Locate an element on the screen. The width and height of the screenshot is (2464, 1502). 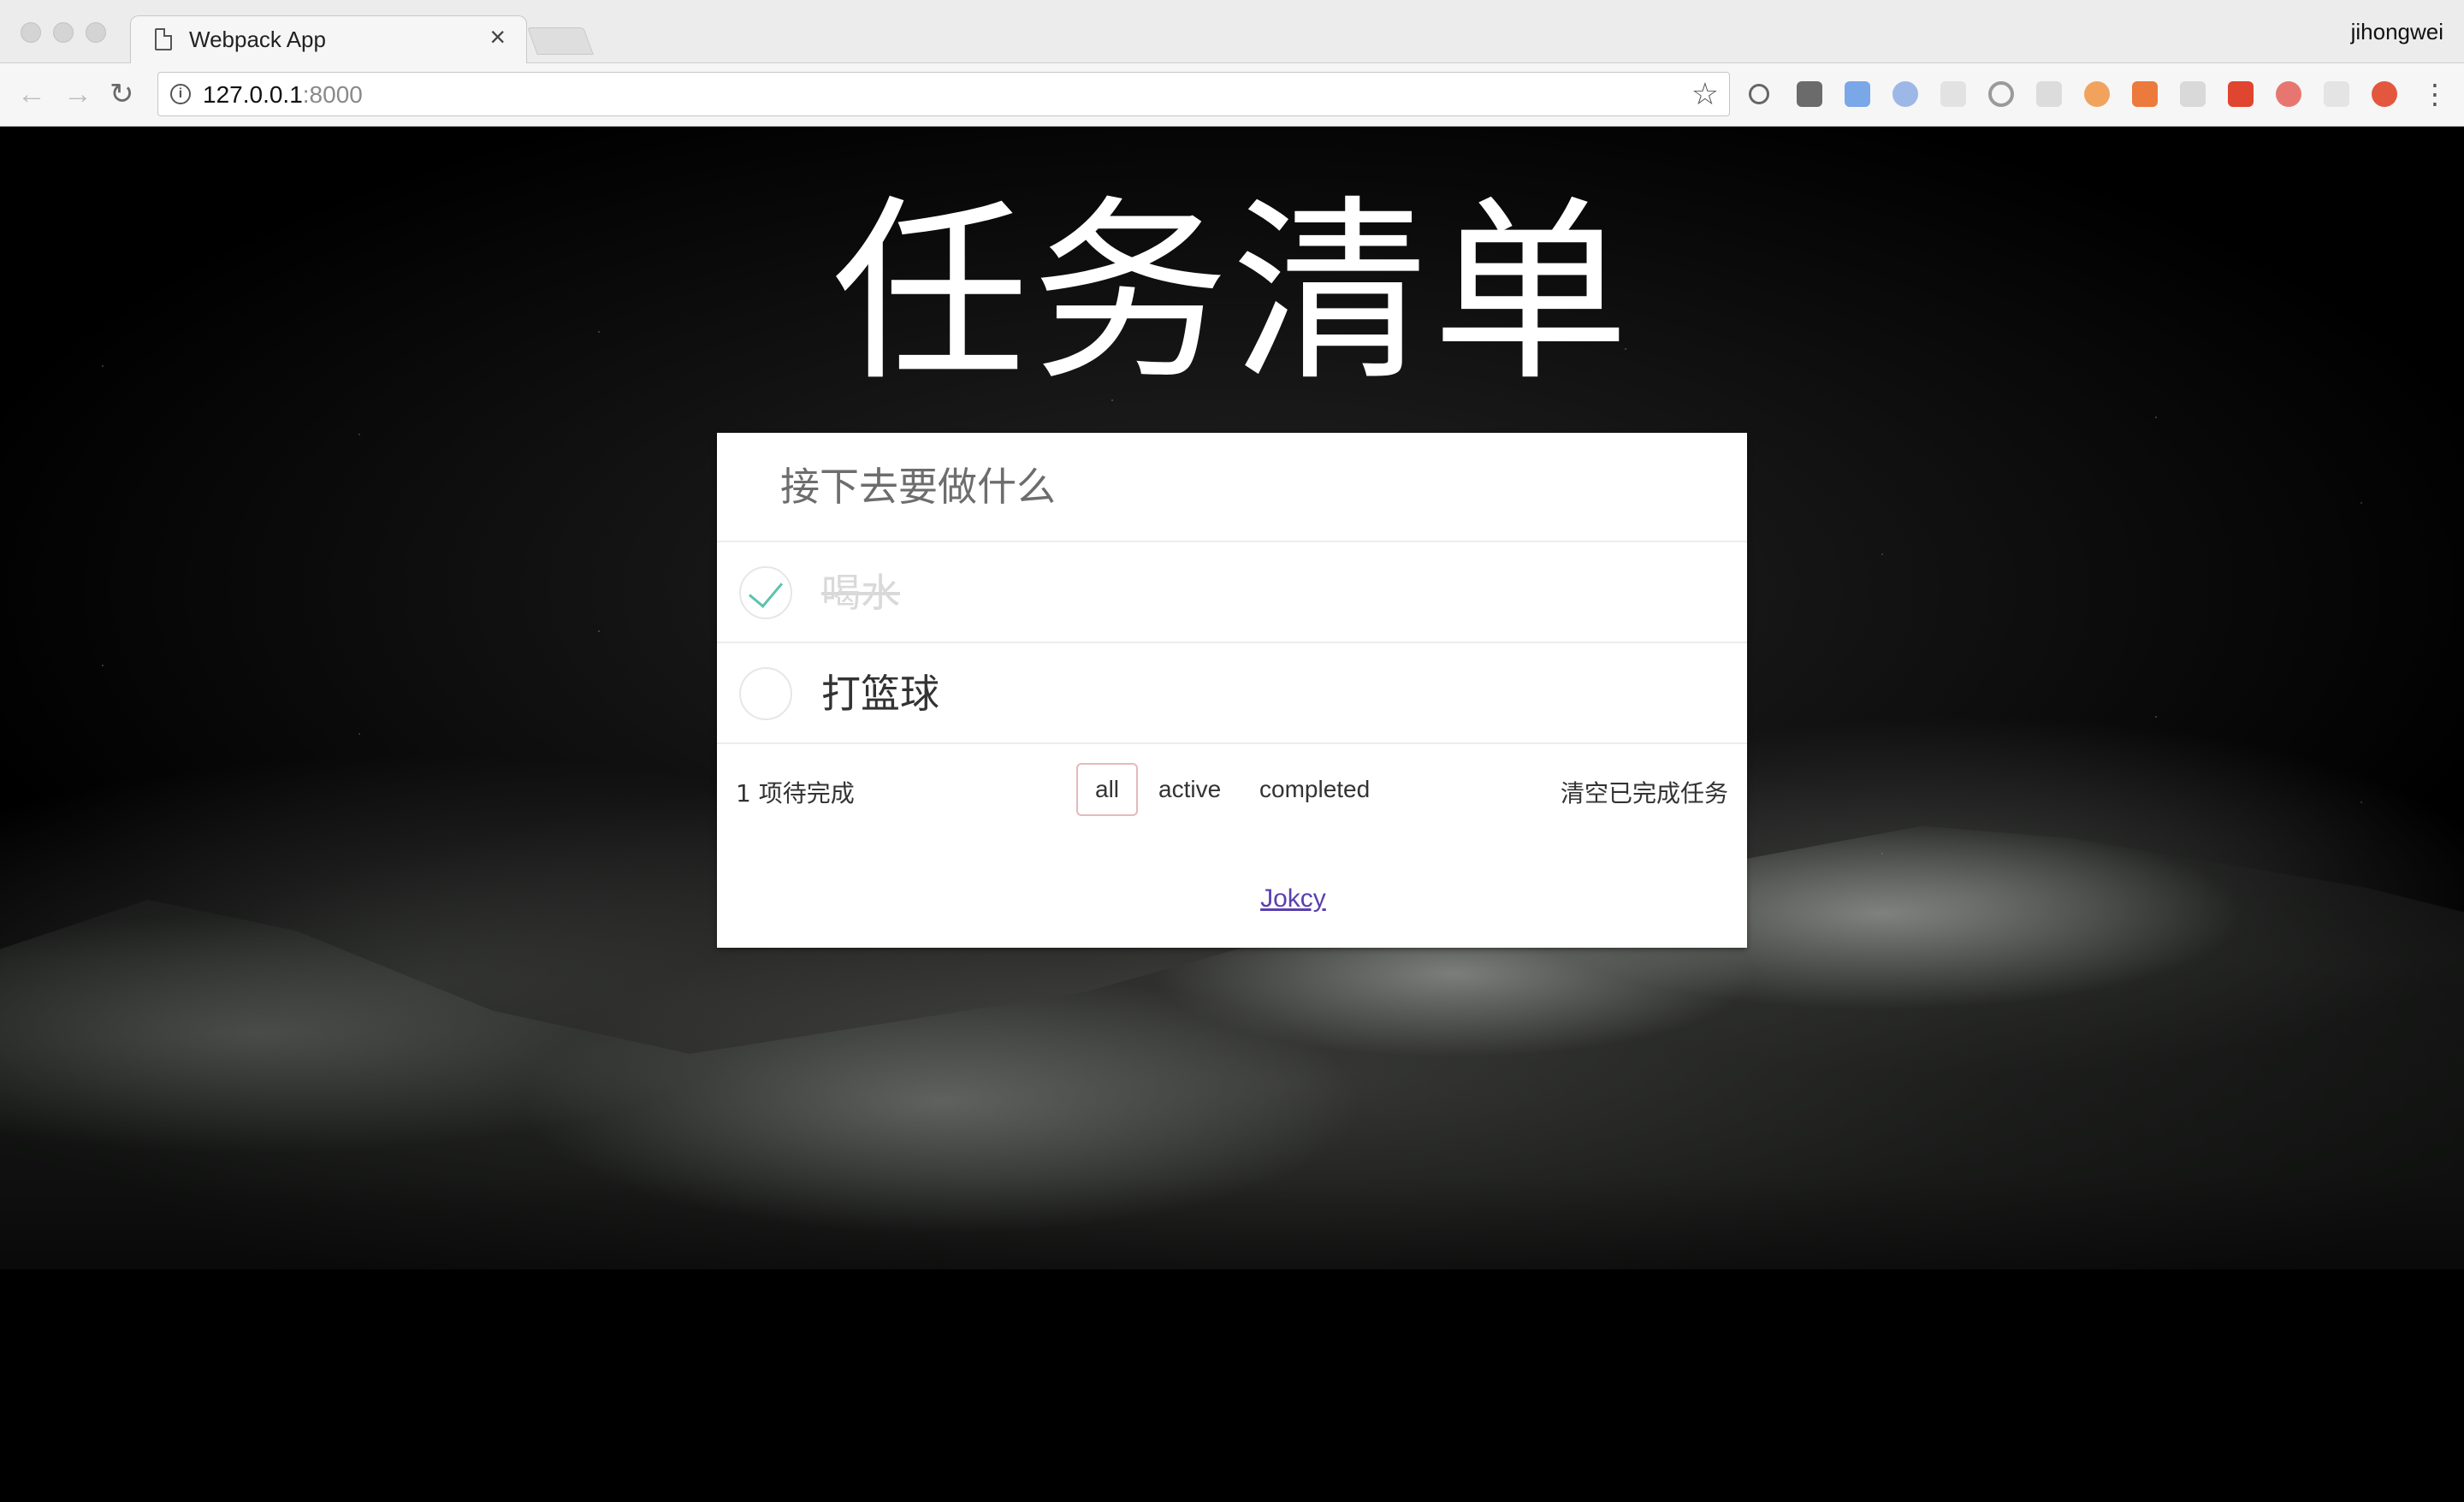
document-icon is located at coordinates (163, 39).